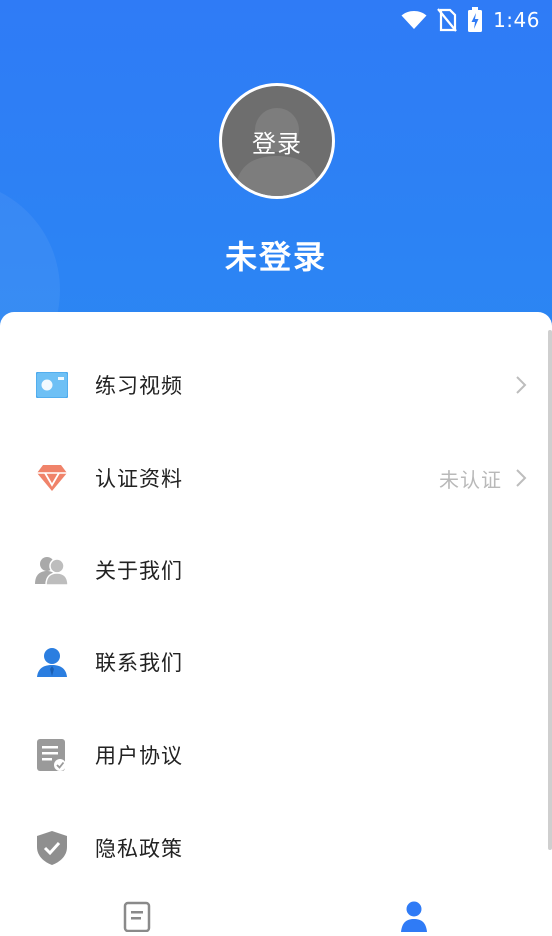 The image size is (552, 936). What do you see at coordinates (516, 20) in the screenshot?
I see `status-time: 1:46` at bounding box center [516, 20].